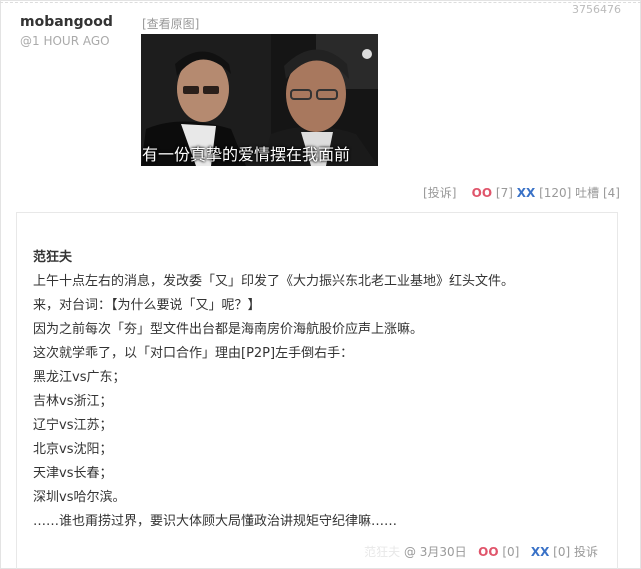 The width and height of the screenshot is (641, 569). Describe the element at coordinates (228, 329) in the screenshot. I see `comment-line: 因为之前每次「夯」型文件出台都是海南房价海航股价应声上涨嘛。` at that location.